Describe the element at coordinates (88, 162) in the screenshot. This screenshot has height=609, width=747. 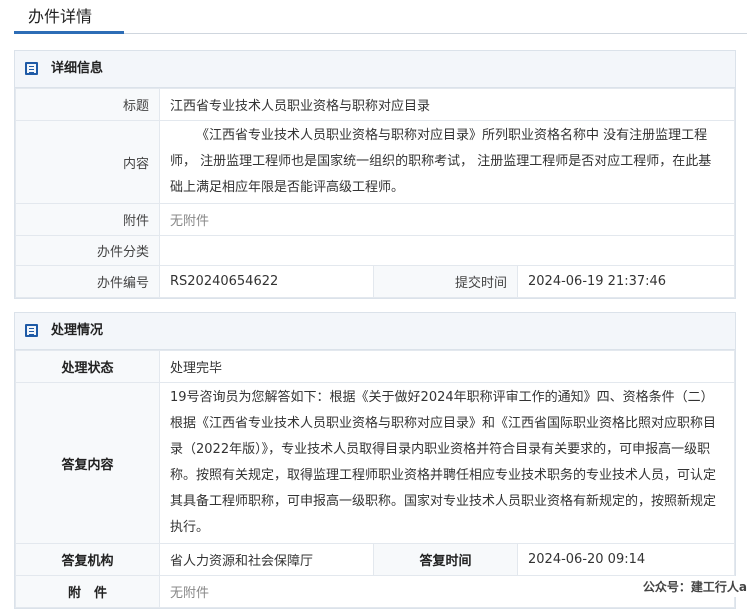
I see `content-label: 内容` at that location.